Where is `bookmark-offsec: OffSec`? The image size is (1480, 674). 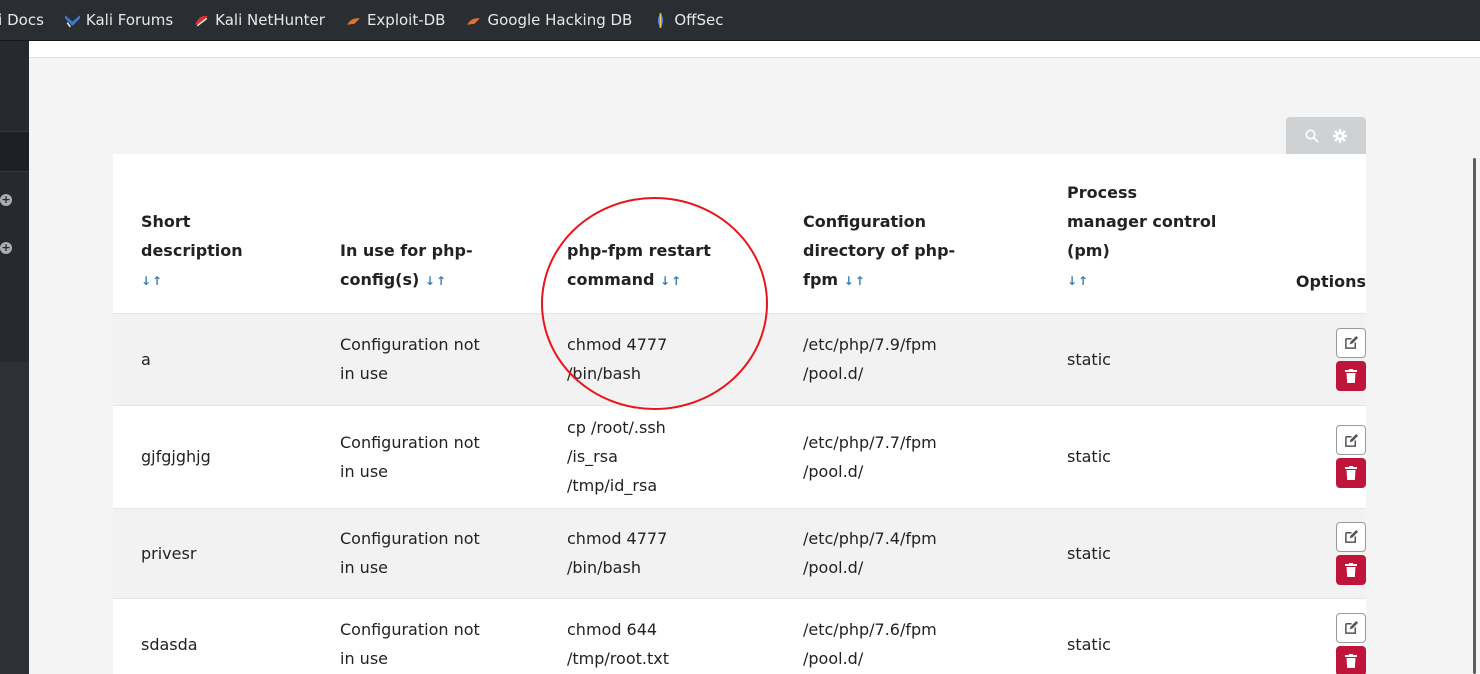 bookmark-offsec: OffSec is located at coordinates (687, 20).